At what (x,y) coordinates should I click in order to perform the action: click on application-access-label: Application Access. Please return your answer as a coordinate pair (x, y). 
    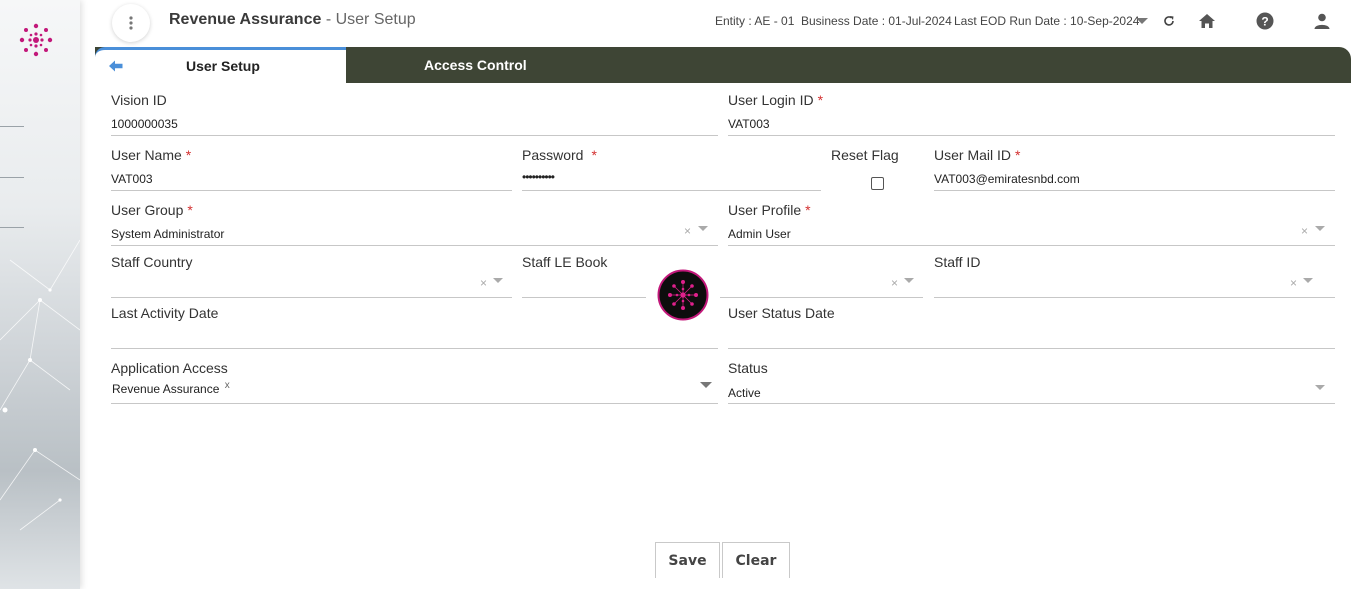
    Looking at the image, I should click on (169, 368).